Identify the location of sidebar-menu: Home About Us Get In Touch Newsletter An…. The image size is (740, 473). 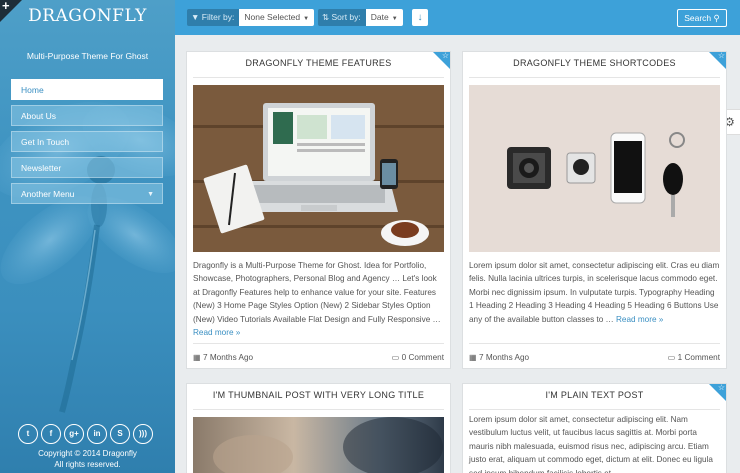
(87, 144).